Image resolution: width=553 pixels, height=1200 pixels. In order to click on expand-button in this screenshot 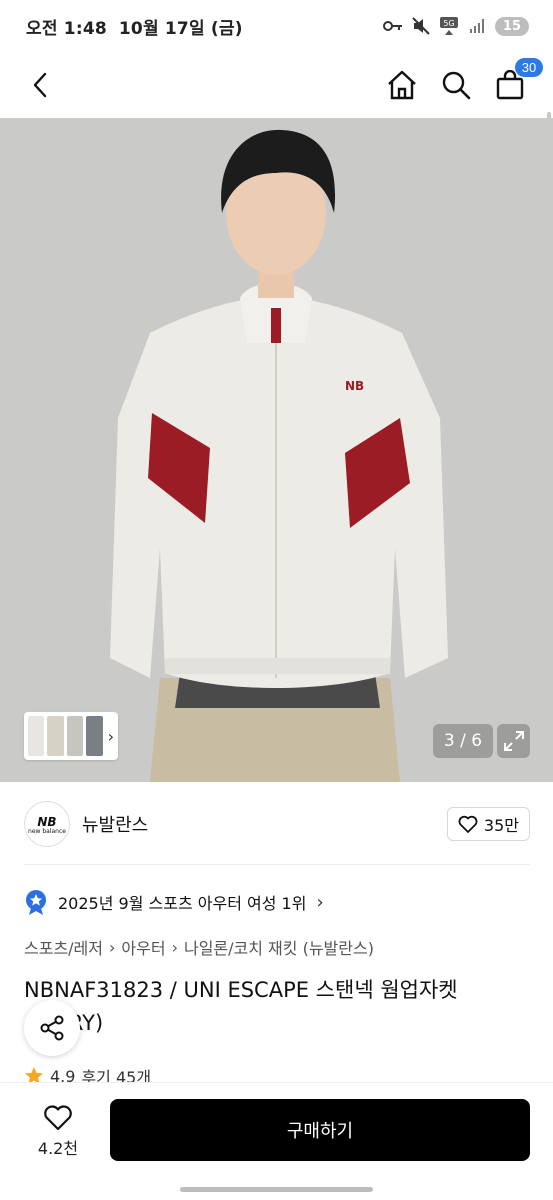, I will do `click(513, 741)`.